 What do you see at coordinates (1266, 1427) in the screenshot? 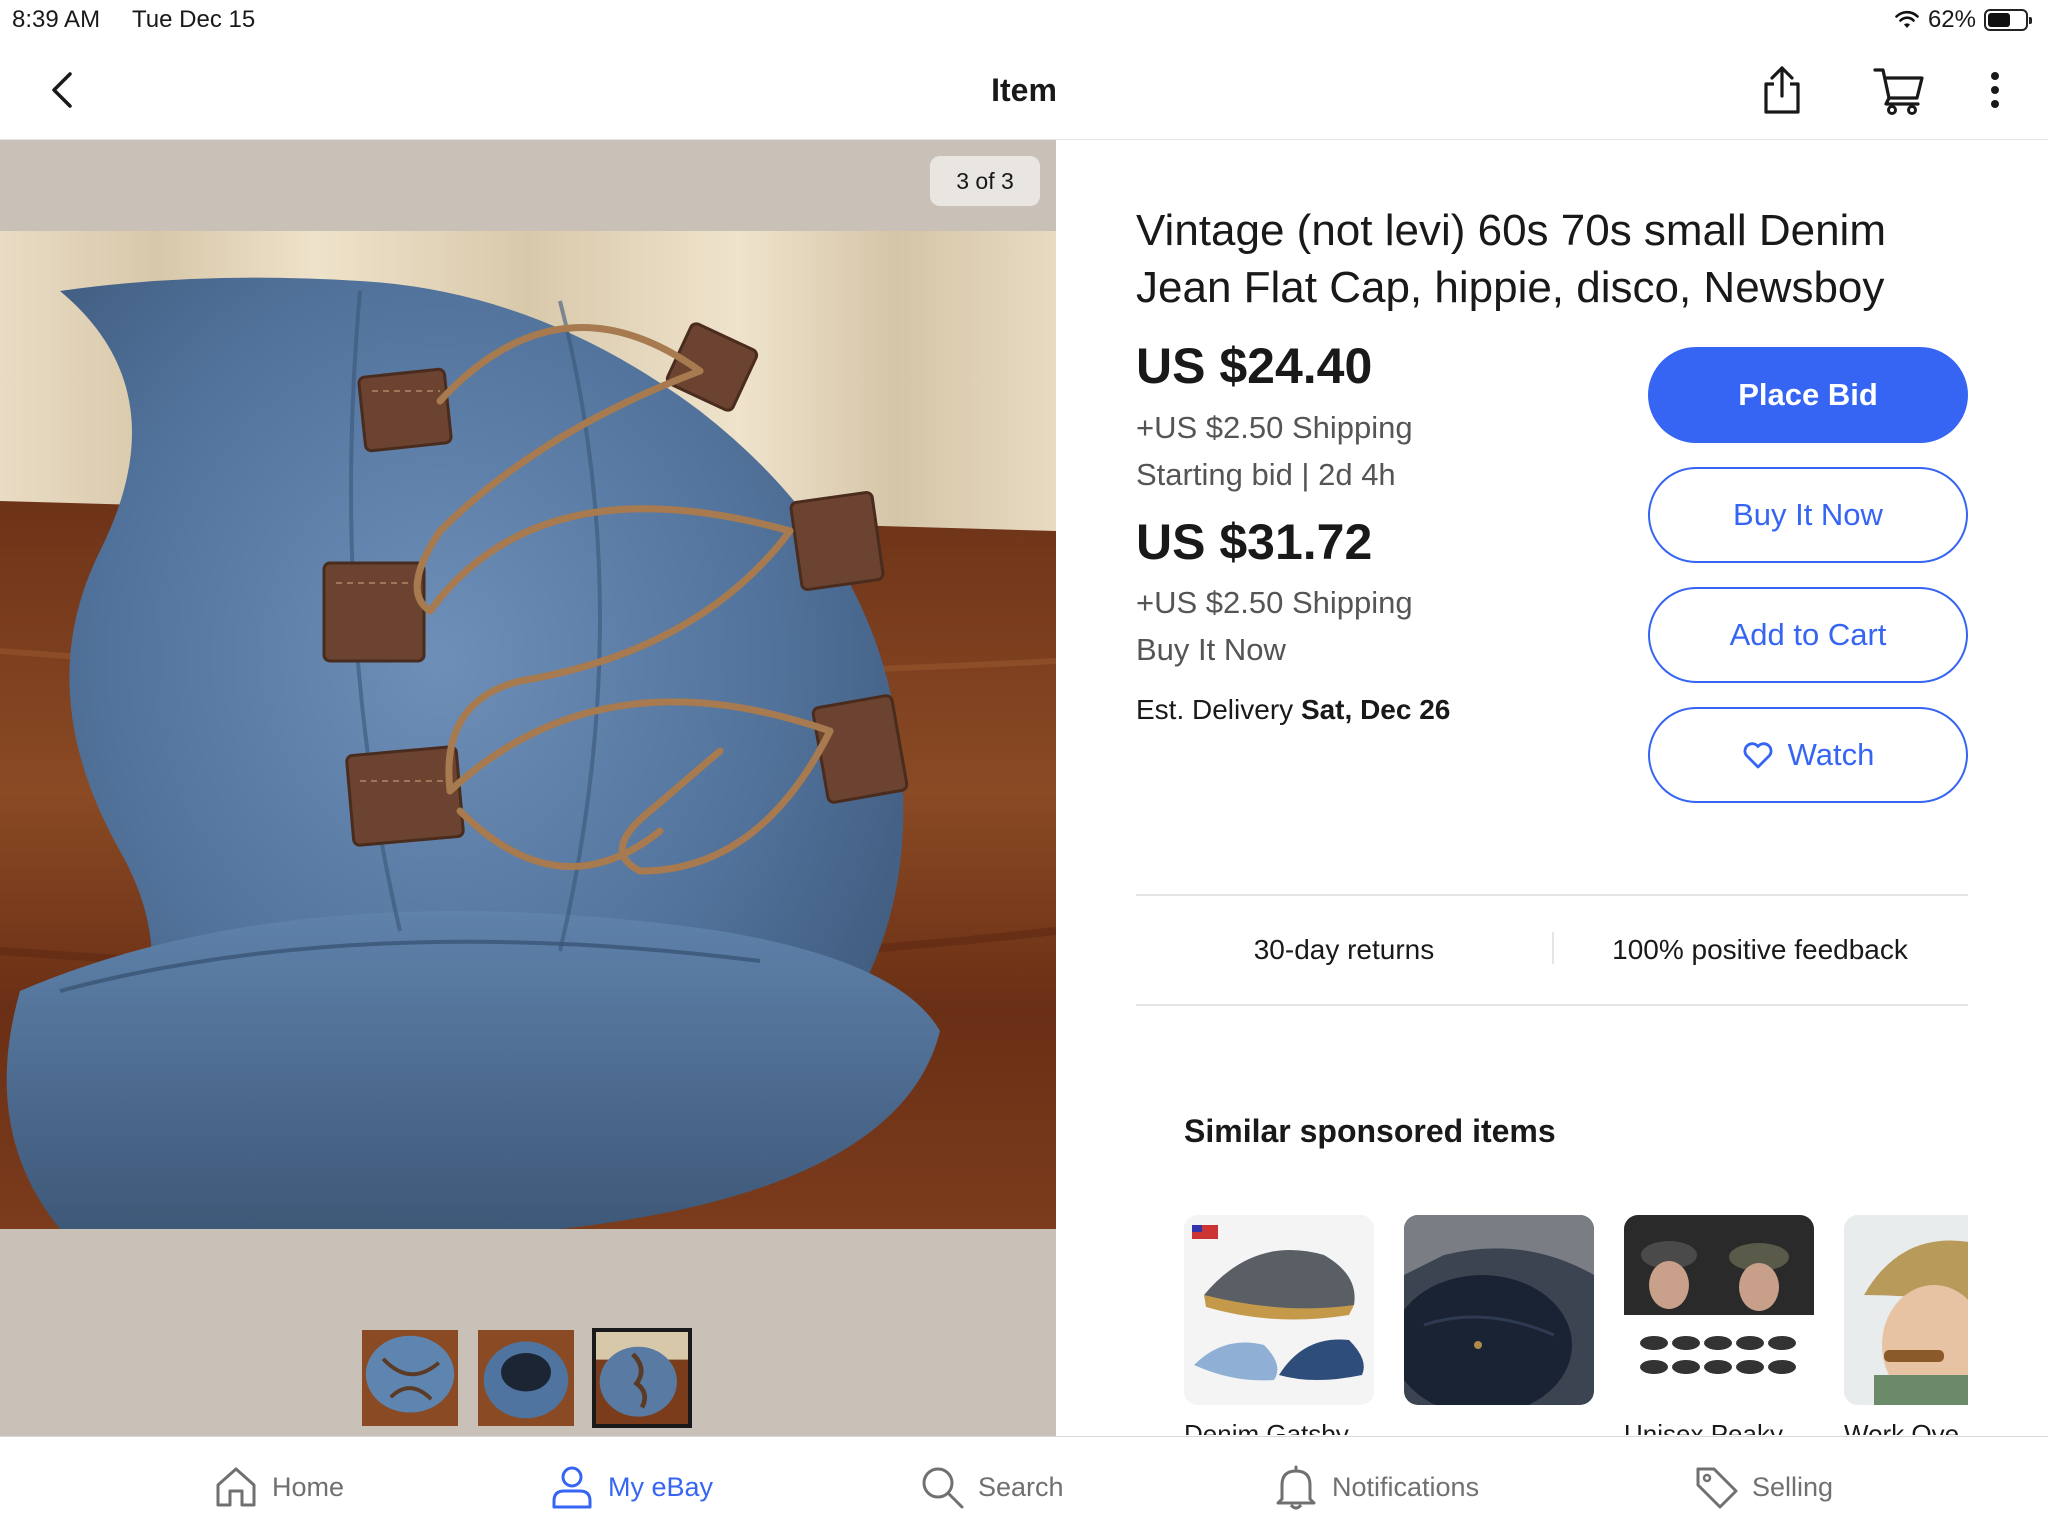
I see `similar-item-label: Denim Gatsby` at bounding box center [1266, 1427].